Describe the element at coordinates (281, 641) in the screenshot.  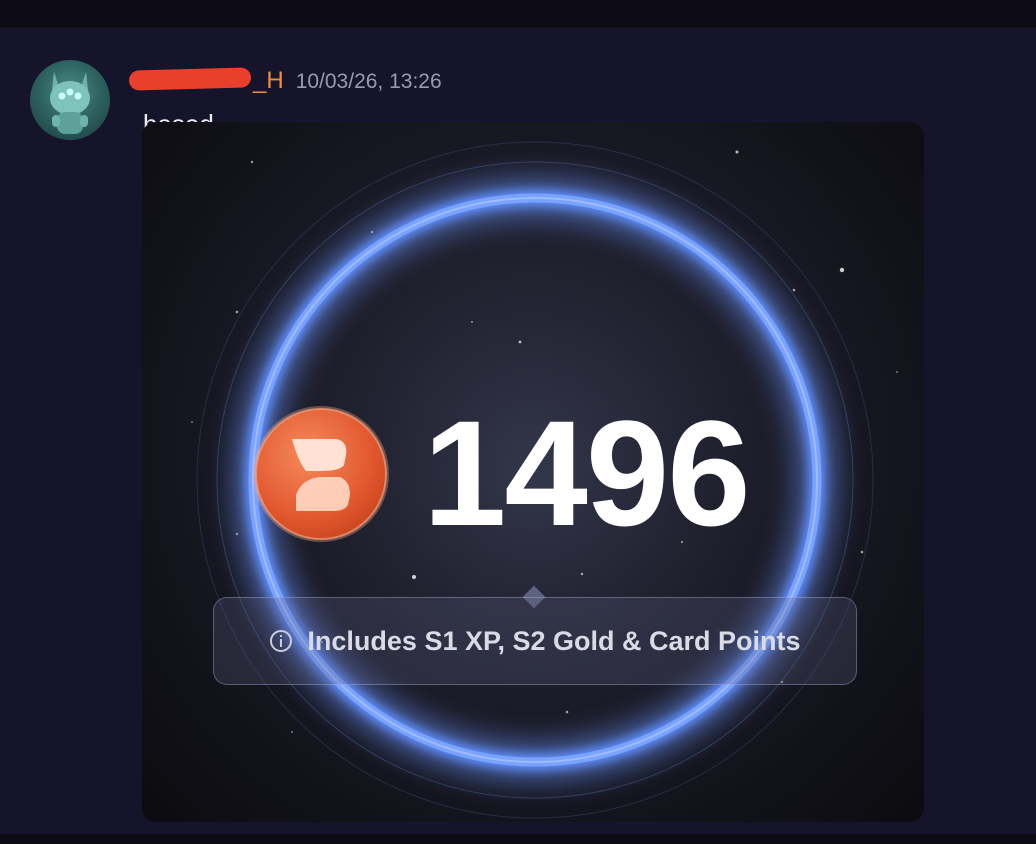
I see `info-icon` at that location.